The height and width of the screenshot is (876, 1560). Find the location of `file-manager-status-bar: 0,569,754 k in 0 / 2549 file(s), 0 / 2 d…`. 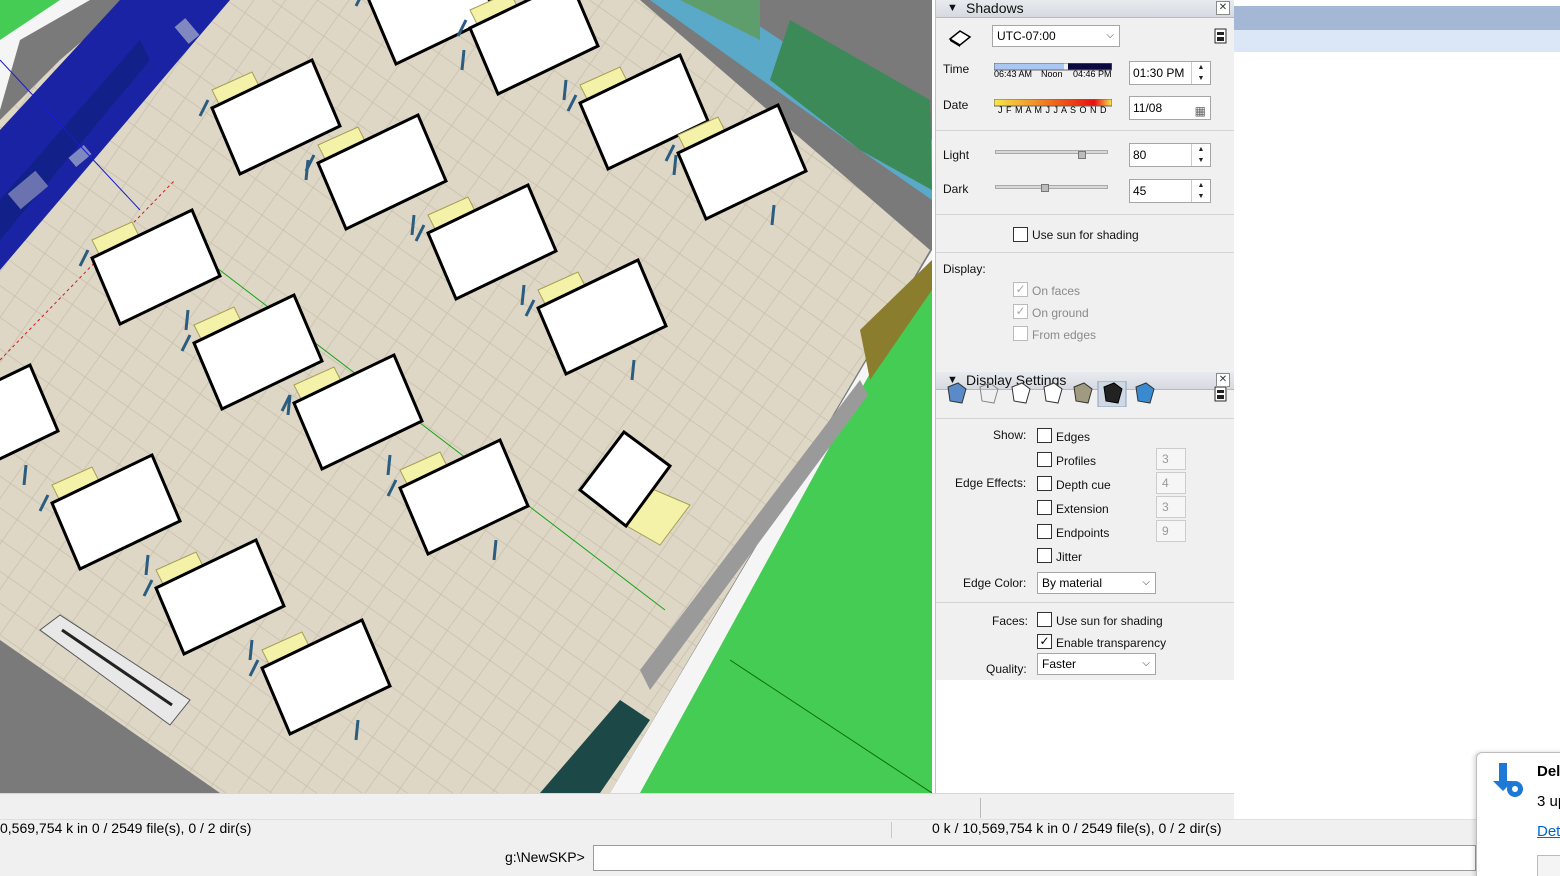

file-manager-status-bar: 0,569,754 k in 0 / 2549 file(s), 0 / 2 d… is located at coordinates (738, 828).